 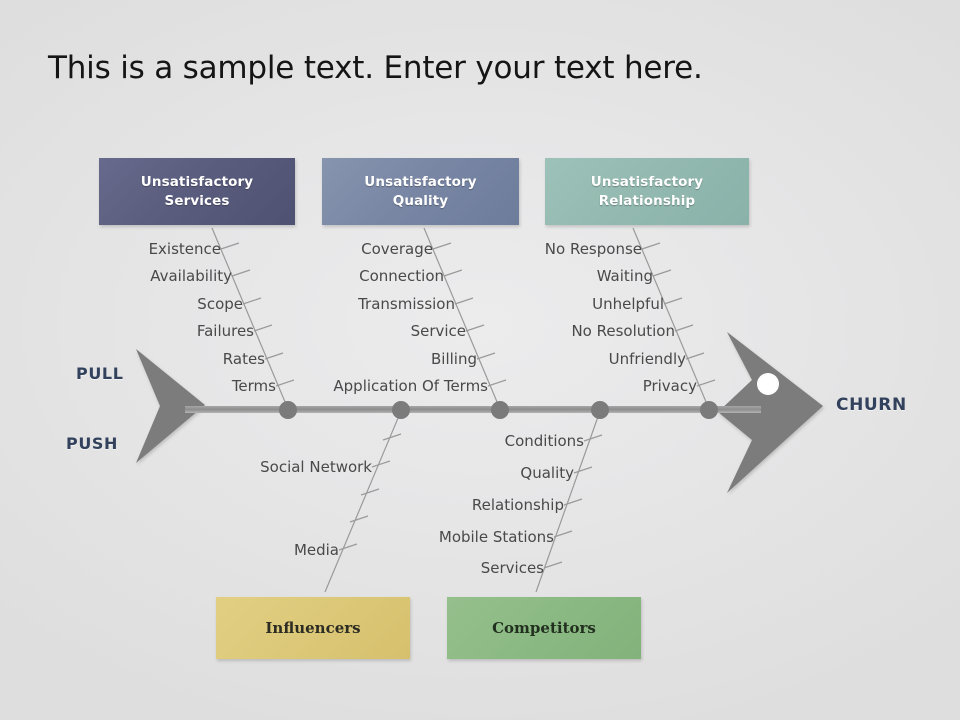 I want to click on tail-label-pull: PULL, so click(x=100, y=373).